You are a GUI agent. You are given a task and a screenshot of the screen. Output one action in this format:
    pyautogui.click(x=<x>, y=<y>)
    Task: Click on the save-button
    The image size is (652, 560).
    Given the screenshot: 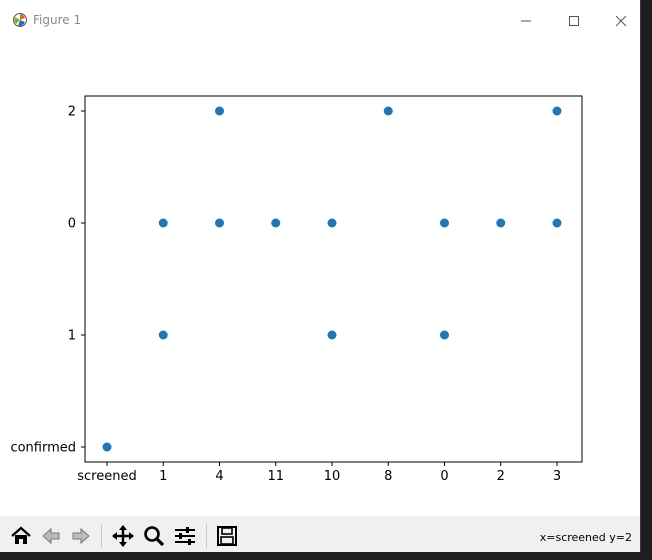 What is the action you would take?
    pyautogui.click(x=227, y=536)
    